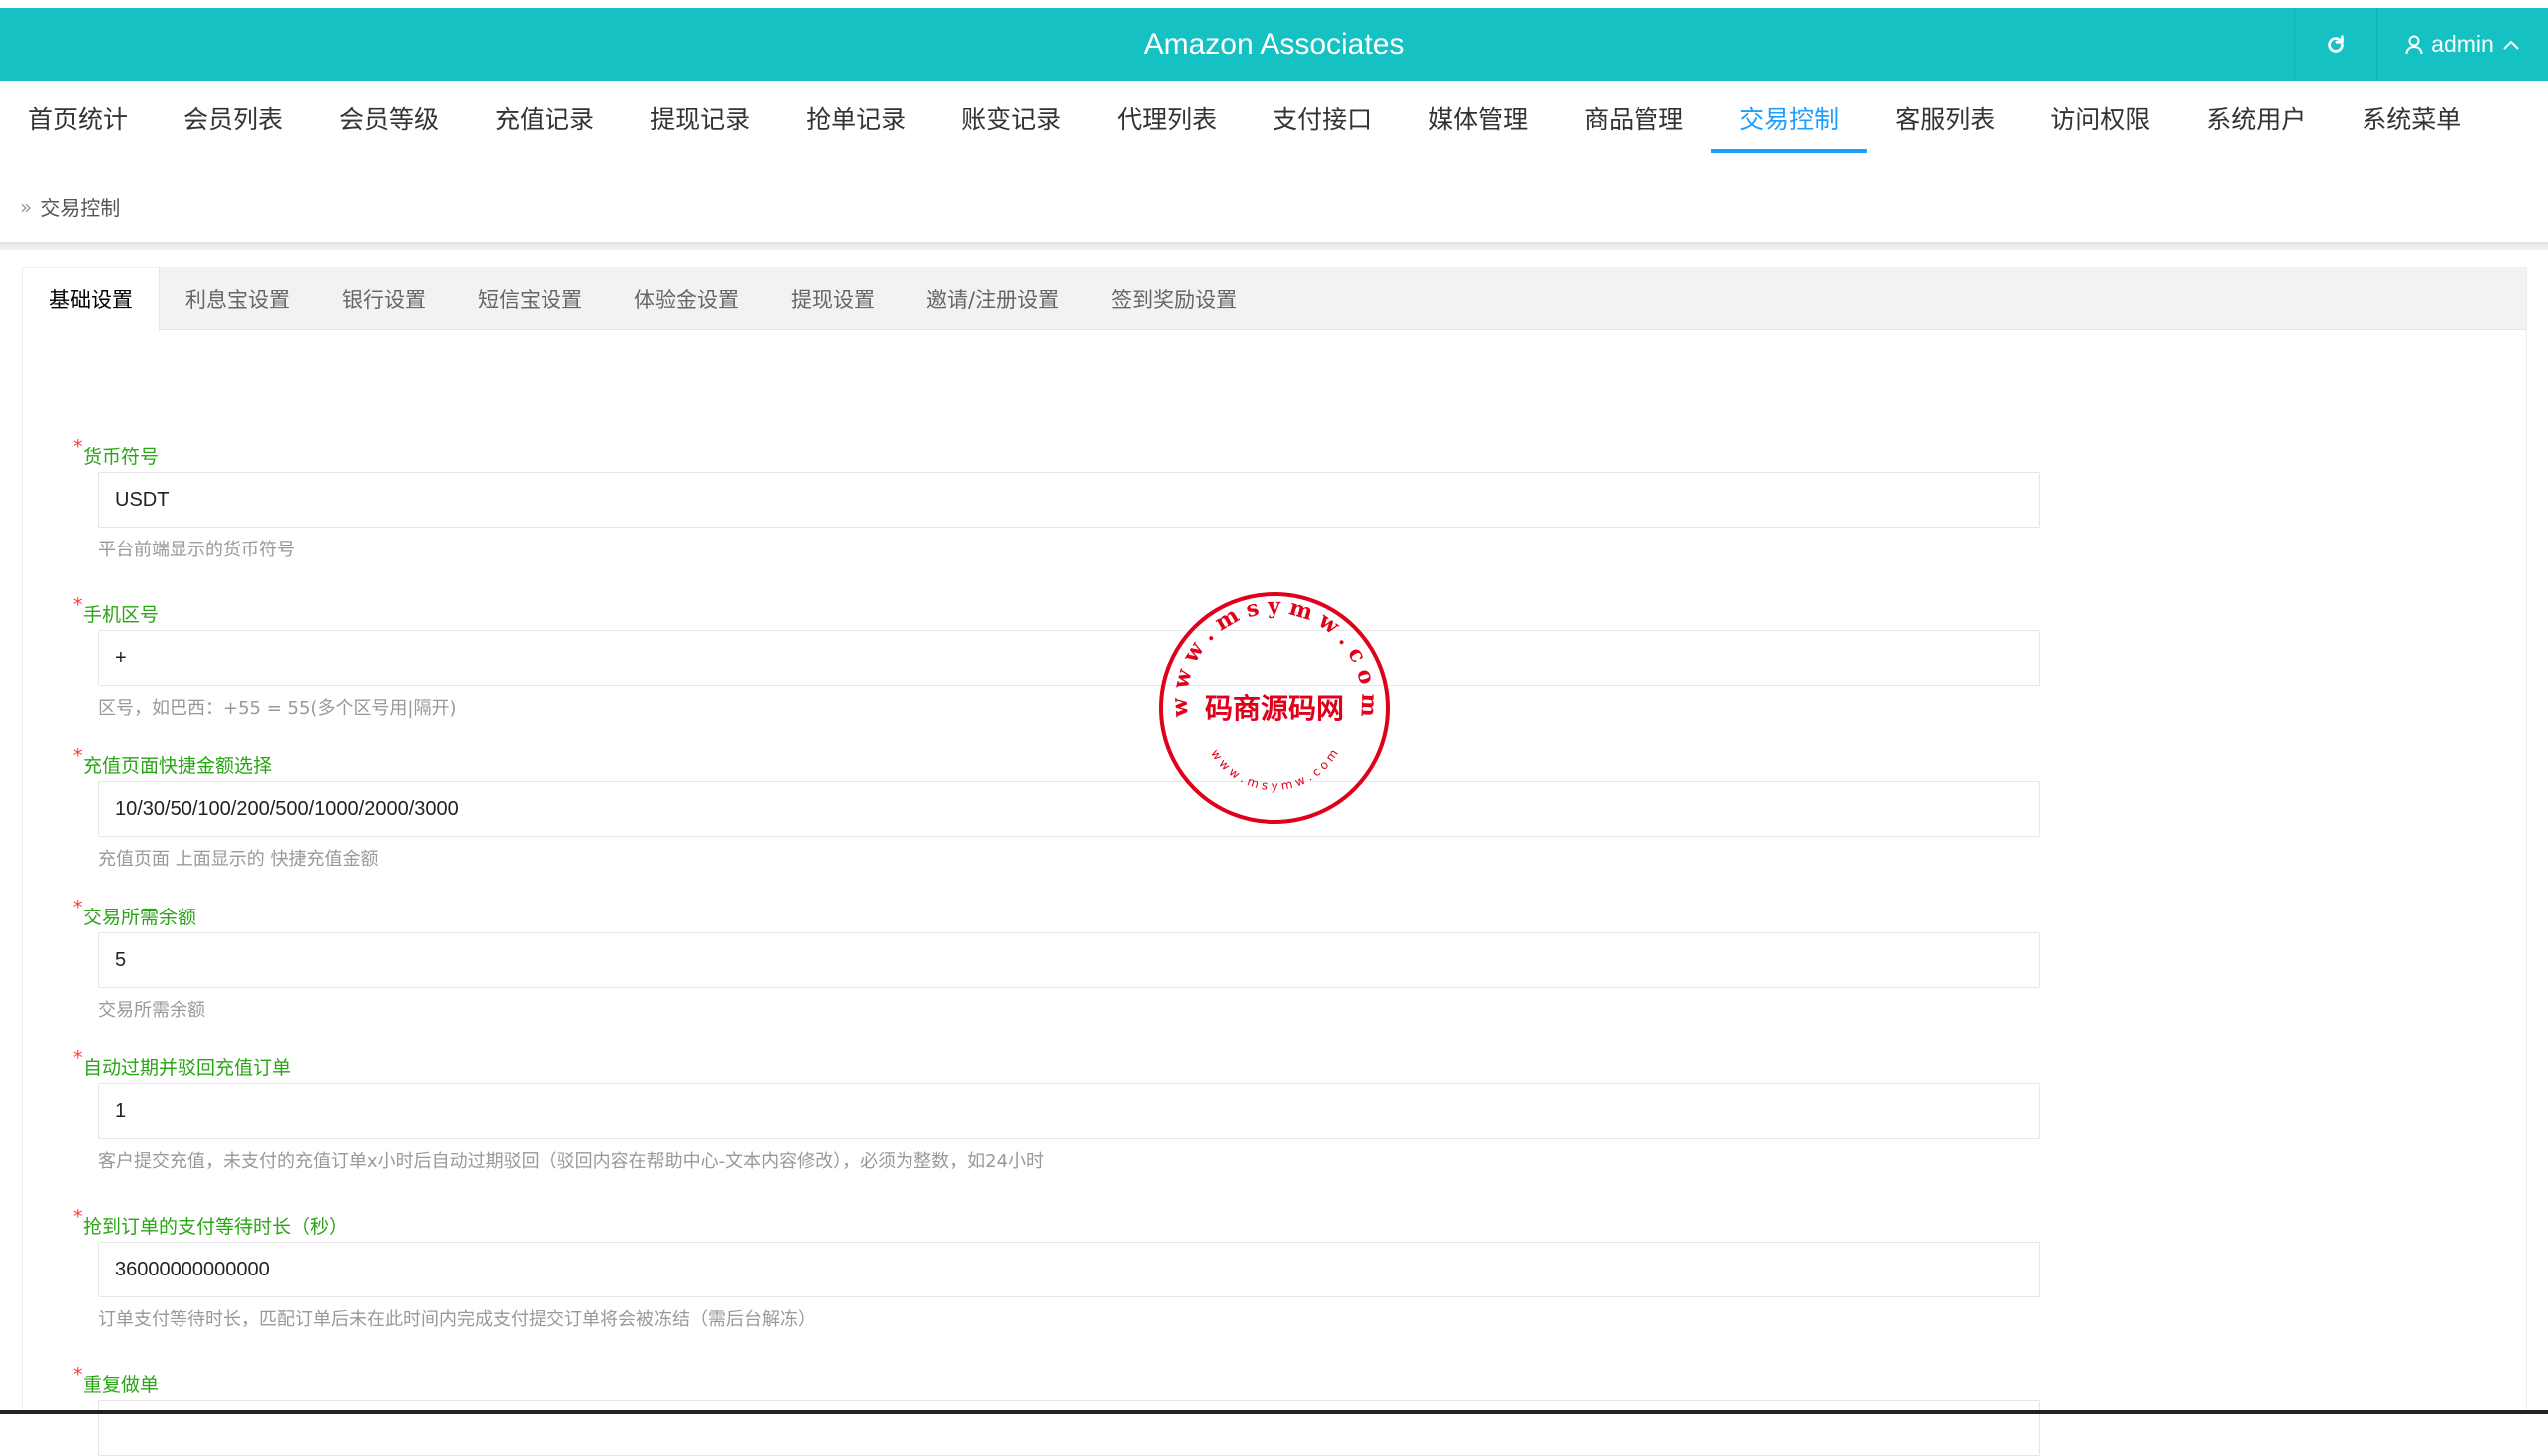 This screenshot has height=1456, width=2548. Describe the element at coordinates (151, 1010) in the screenshot. I see `field-help: 交易所需余额` at that location.